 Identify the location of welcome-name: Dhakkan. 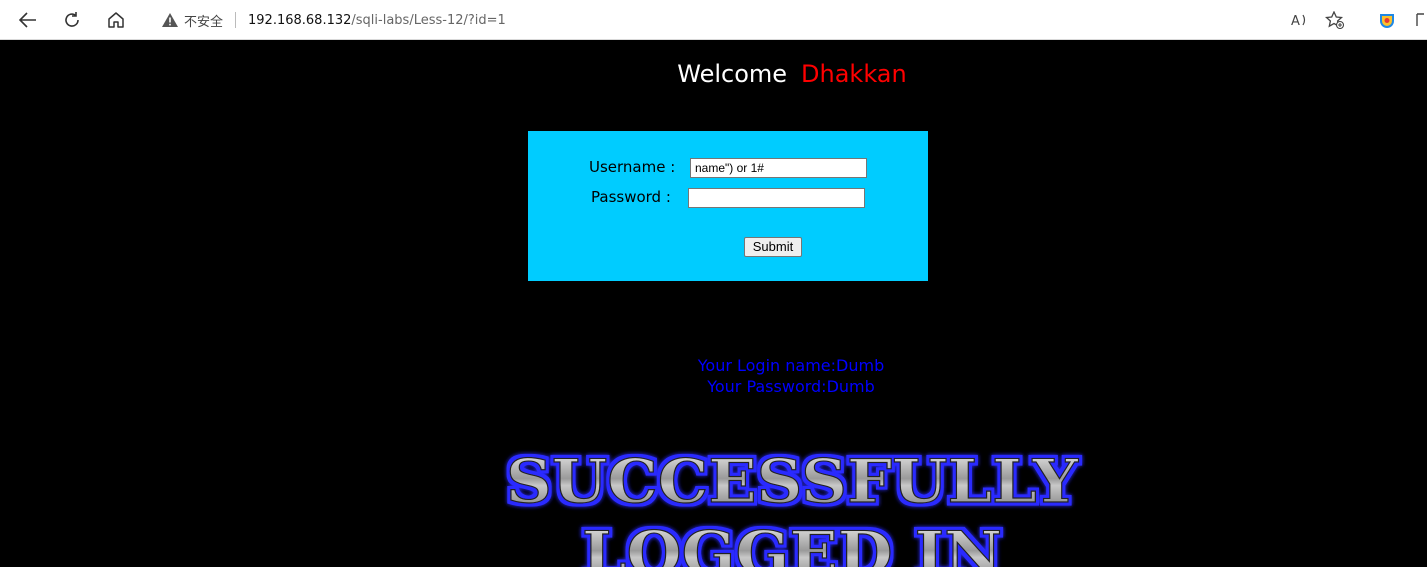
(854, 74).